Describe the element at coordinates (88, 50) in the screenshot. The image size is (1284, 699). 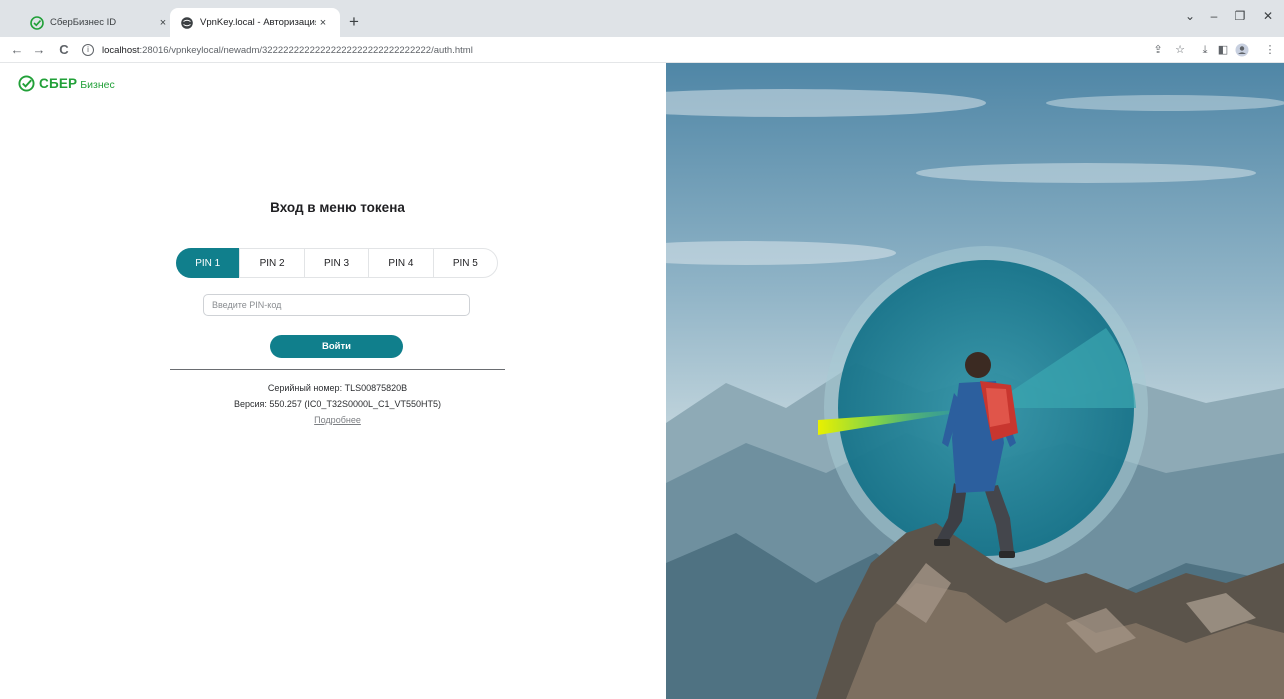
I see `site-info-icon: i` at that location.